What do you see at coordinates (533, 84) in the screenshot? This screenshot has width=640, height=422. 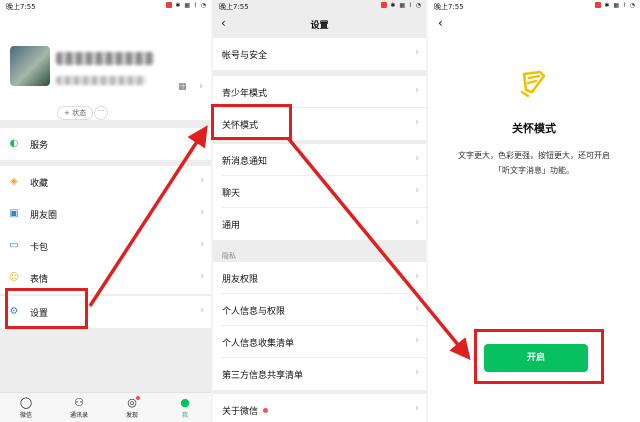 I see `care-mode-hand-icon` at bounding box center [533, 84].